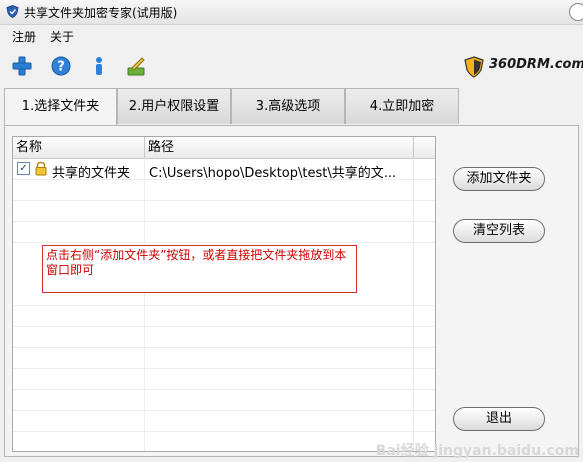 The width and height of the screenshot is (583, 462). I want to click on exit-button: 退出, so click(499, 419).